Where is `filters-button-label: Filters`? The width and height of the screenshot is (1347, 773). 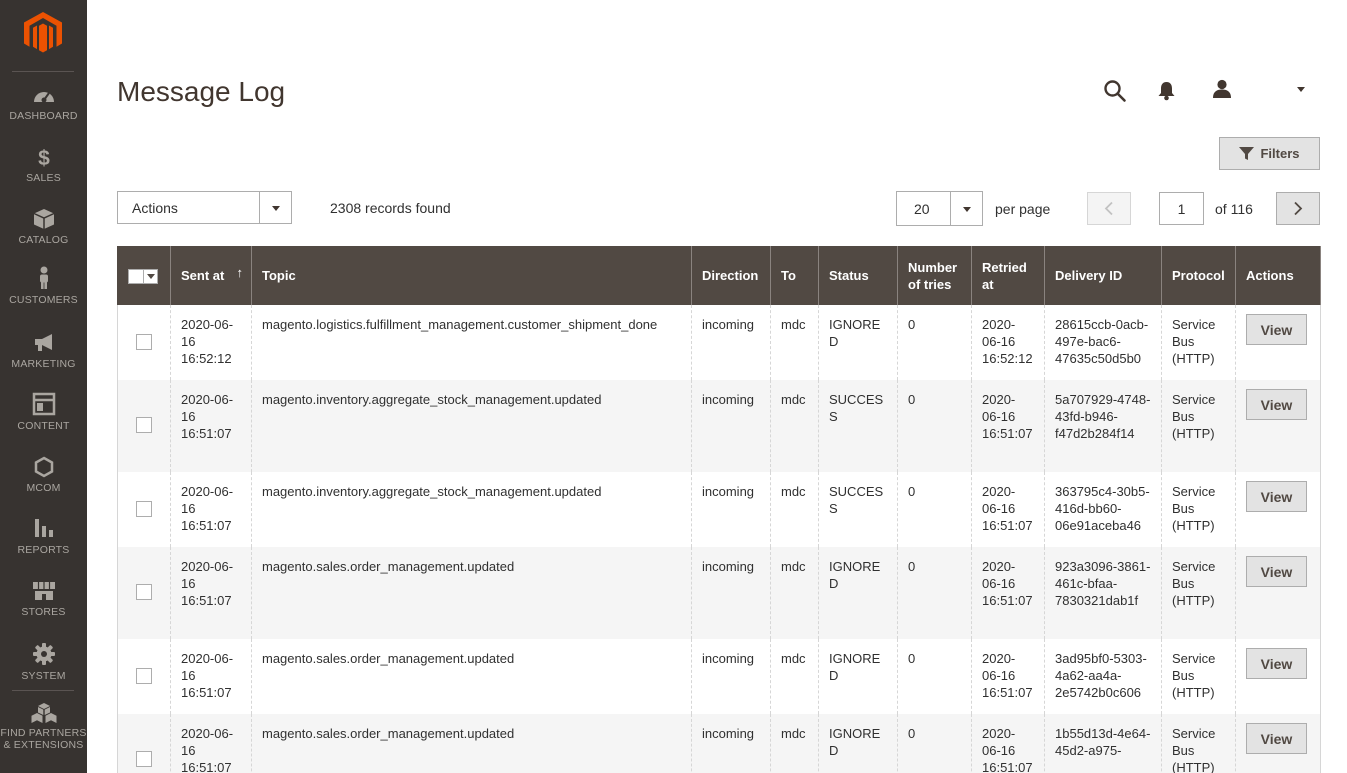
filters-button-label: Filters is located at coordinates (1280, 153).